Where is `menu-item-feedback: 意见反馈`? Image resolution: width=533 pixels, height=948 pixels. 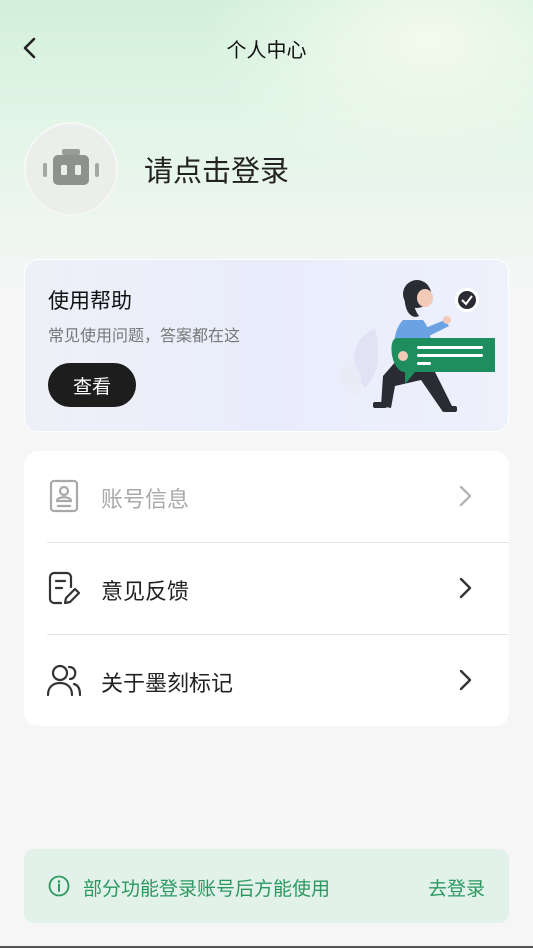
menu-item-feedback: 意见反馈 is located at coordinates (266, 588).